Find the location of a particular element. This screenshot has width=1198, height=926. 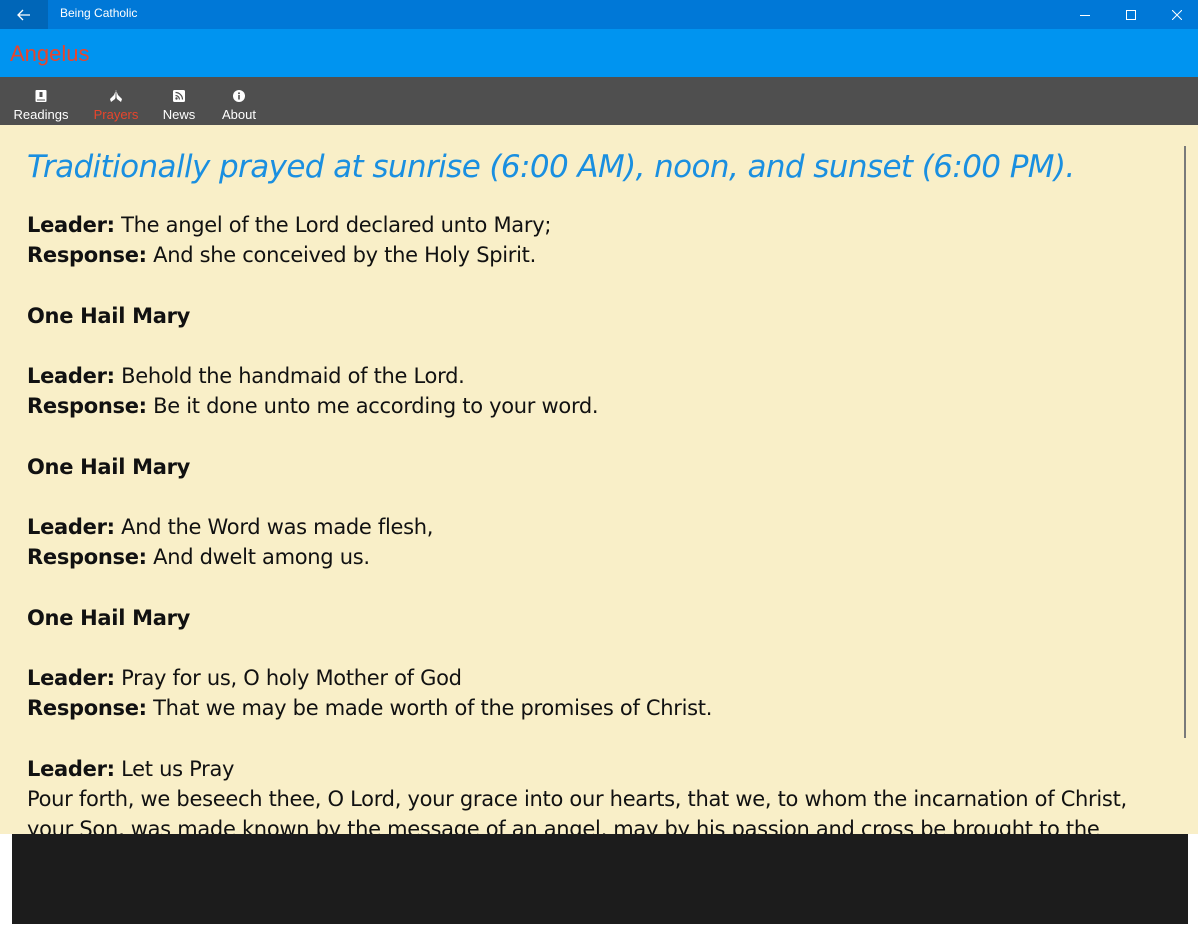

leader-text: Pray for us, O holy Mother of God is located at coordinates (291, 677).